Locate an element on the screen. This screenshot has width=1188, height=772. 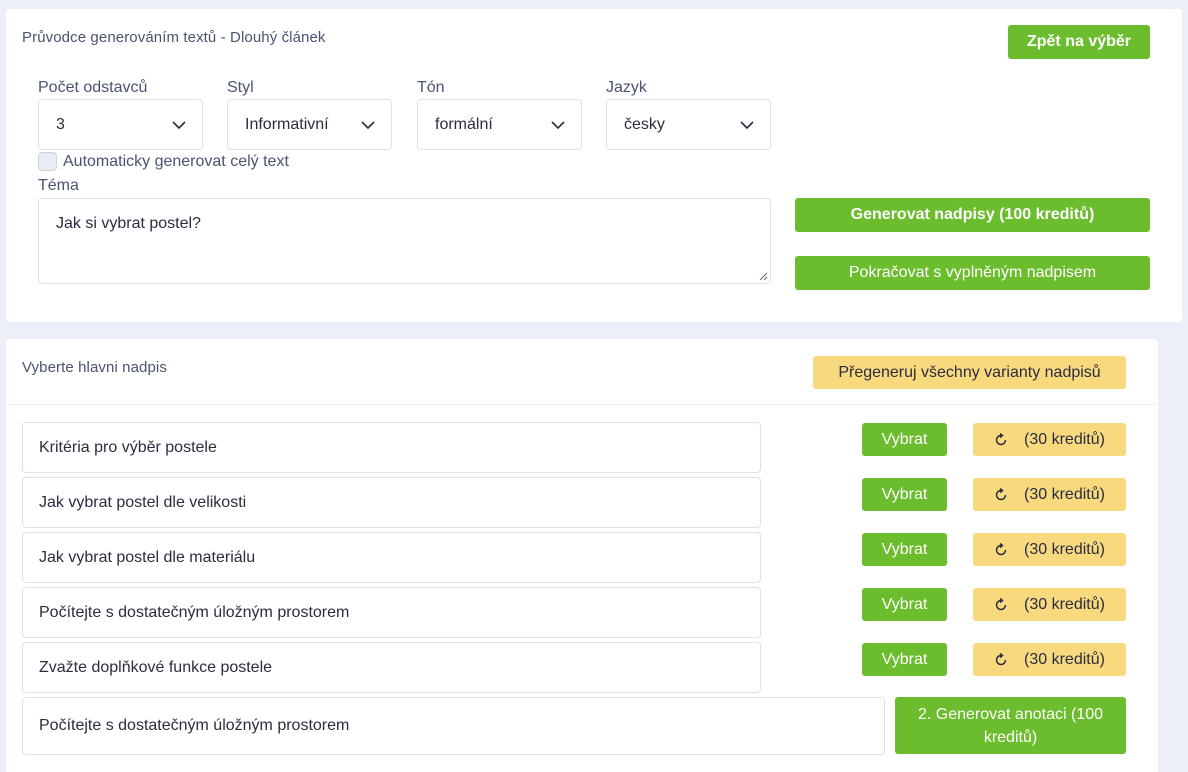
tone-value: formální is located at coordinates (464, 124).